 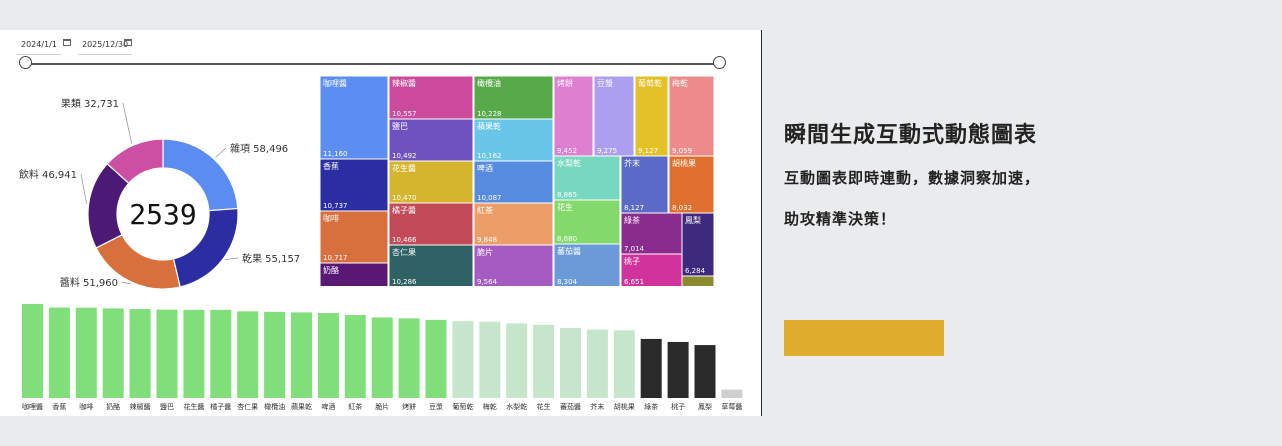 What do you see at coordinates (193, 406) in the screenshot?
I see `bar-tick-label: 花生醬` at bounding box center [193, 406].